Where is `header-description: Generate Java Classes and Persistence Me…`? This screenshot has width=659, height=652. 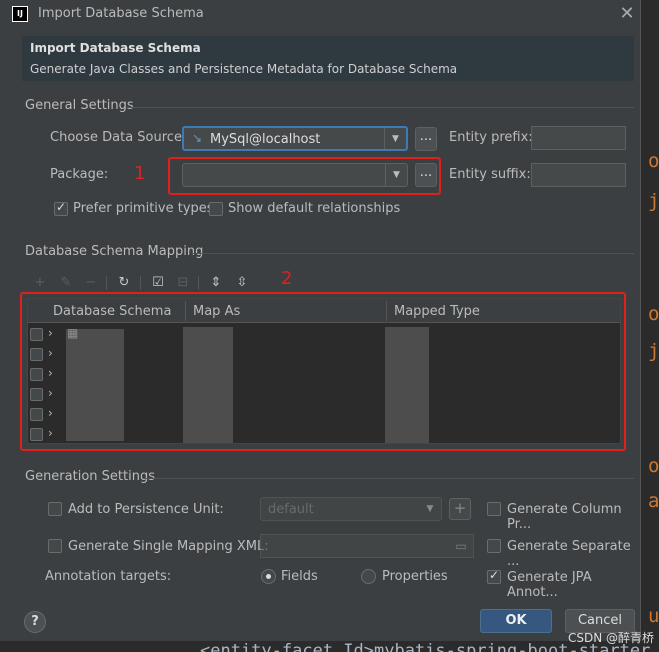
header-description: Generate Java Classes and Persistence Me… is located at coordinates (244, 69).